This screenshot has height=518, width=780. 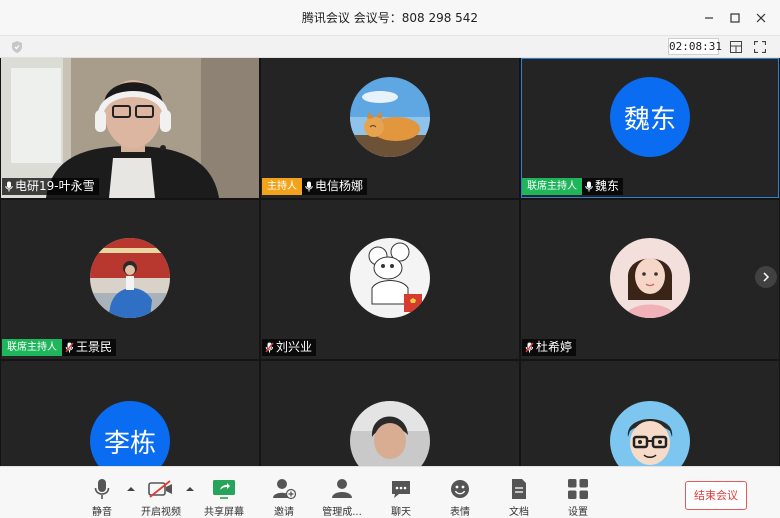 What do you see at coordinates (460, 489) in the screenshot?
I see `emoji-icon` at bounding box center [460, 489].